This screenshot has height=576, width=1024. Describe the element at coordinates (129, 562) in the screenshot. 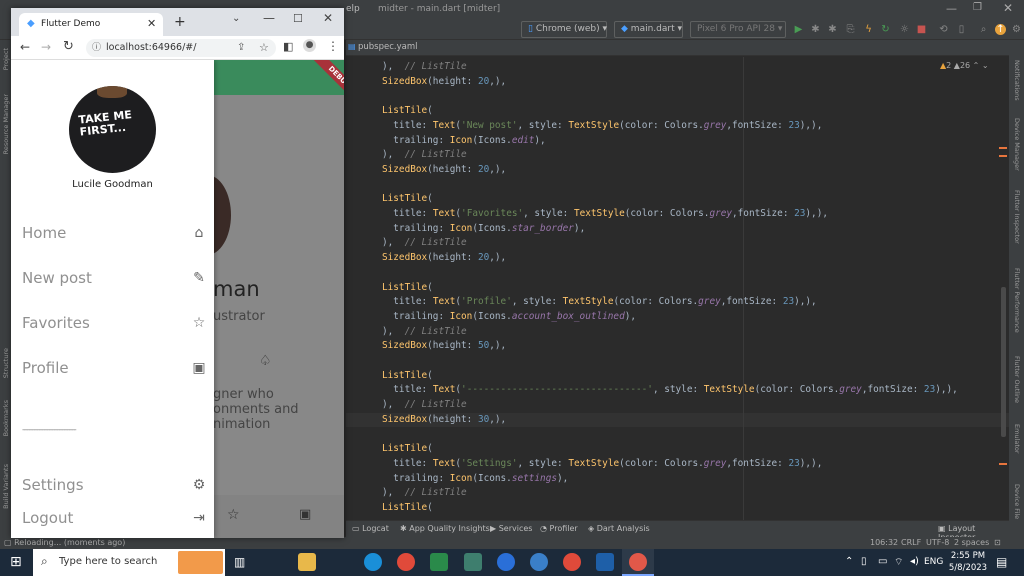

I see `taskbar-search-box: ⌕ Type here to search` at that location.